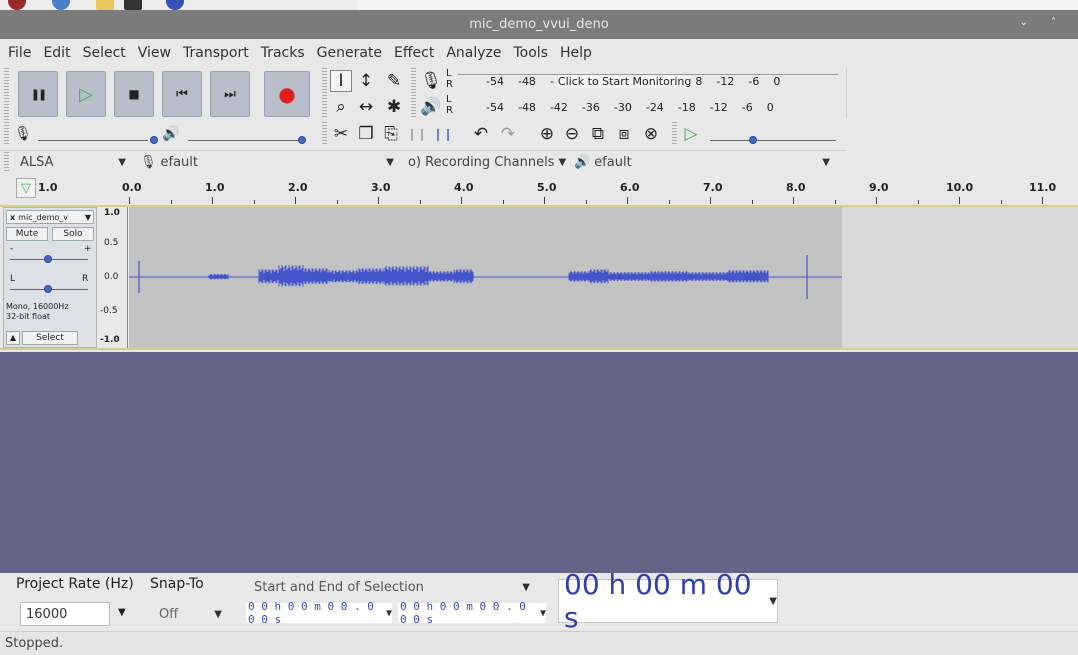  I want to click on track-empty-region, so click(960, 277).